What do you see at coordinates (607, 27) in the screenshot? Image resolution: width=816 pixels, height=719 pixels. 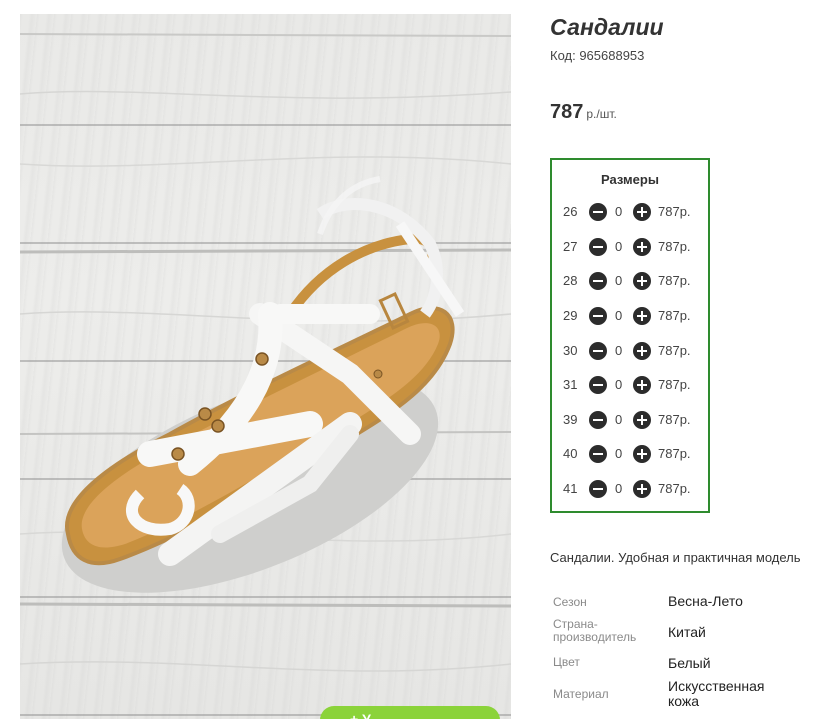 I see `product-title: Сандалии` at bounding box center [607, 27].